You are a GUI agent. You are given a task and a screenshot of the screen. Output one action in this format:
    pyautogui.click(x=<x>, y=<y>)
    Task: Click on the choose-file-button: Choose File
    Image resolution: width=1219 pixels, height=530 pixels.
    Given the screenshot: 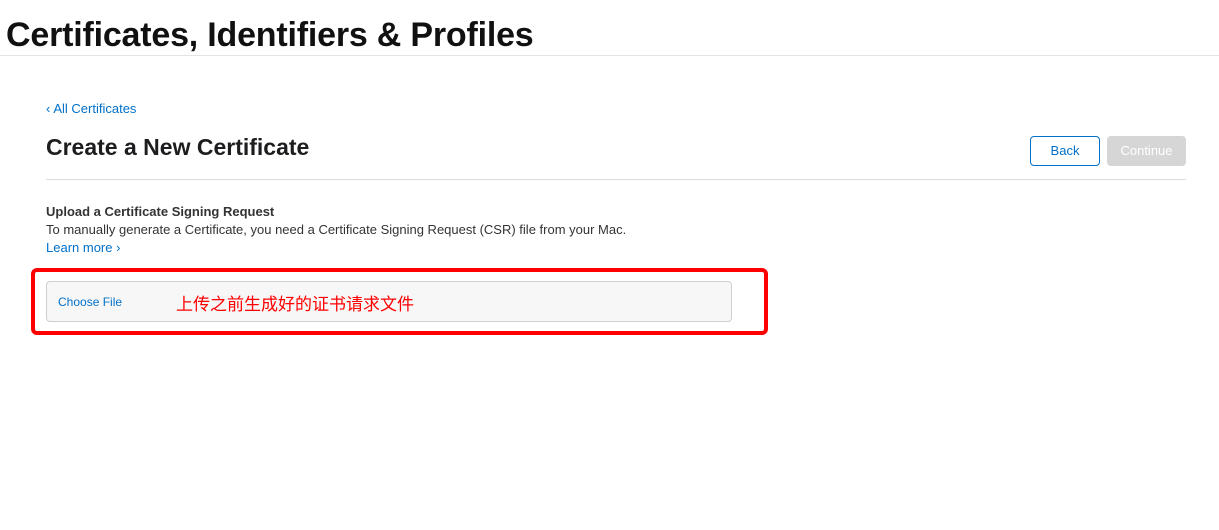 What is the action you would take?
    pyautogui.click(x=90, y=302)
    